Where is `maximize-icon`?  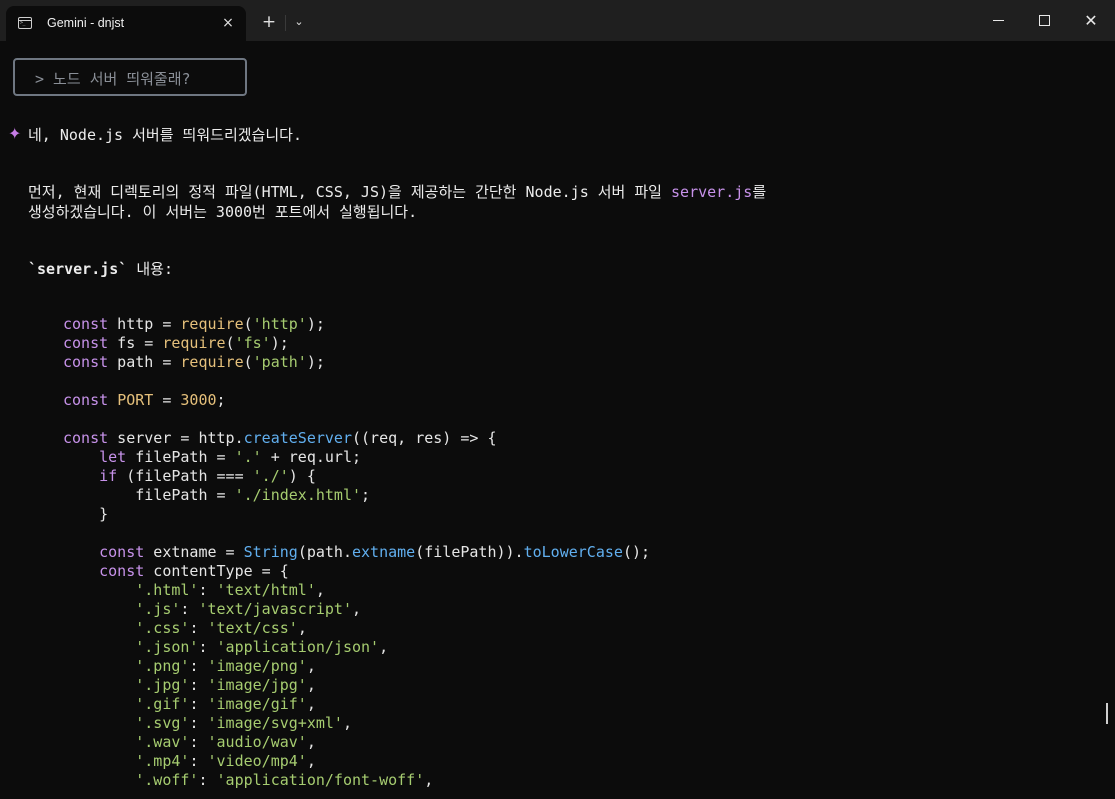
maximize-icon is located at coordinates (1044, 20).